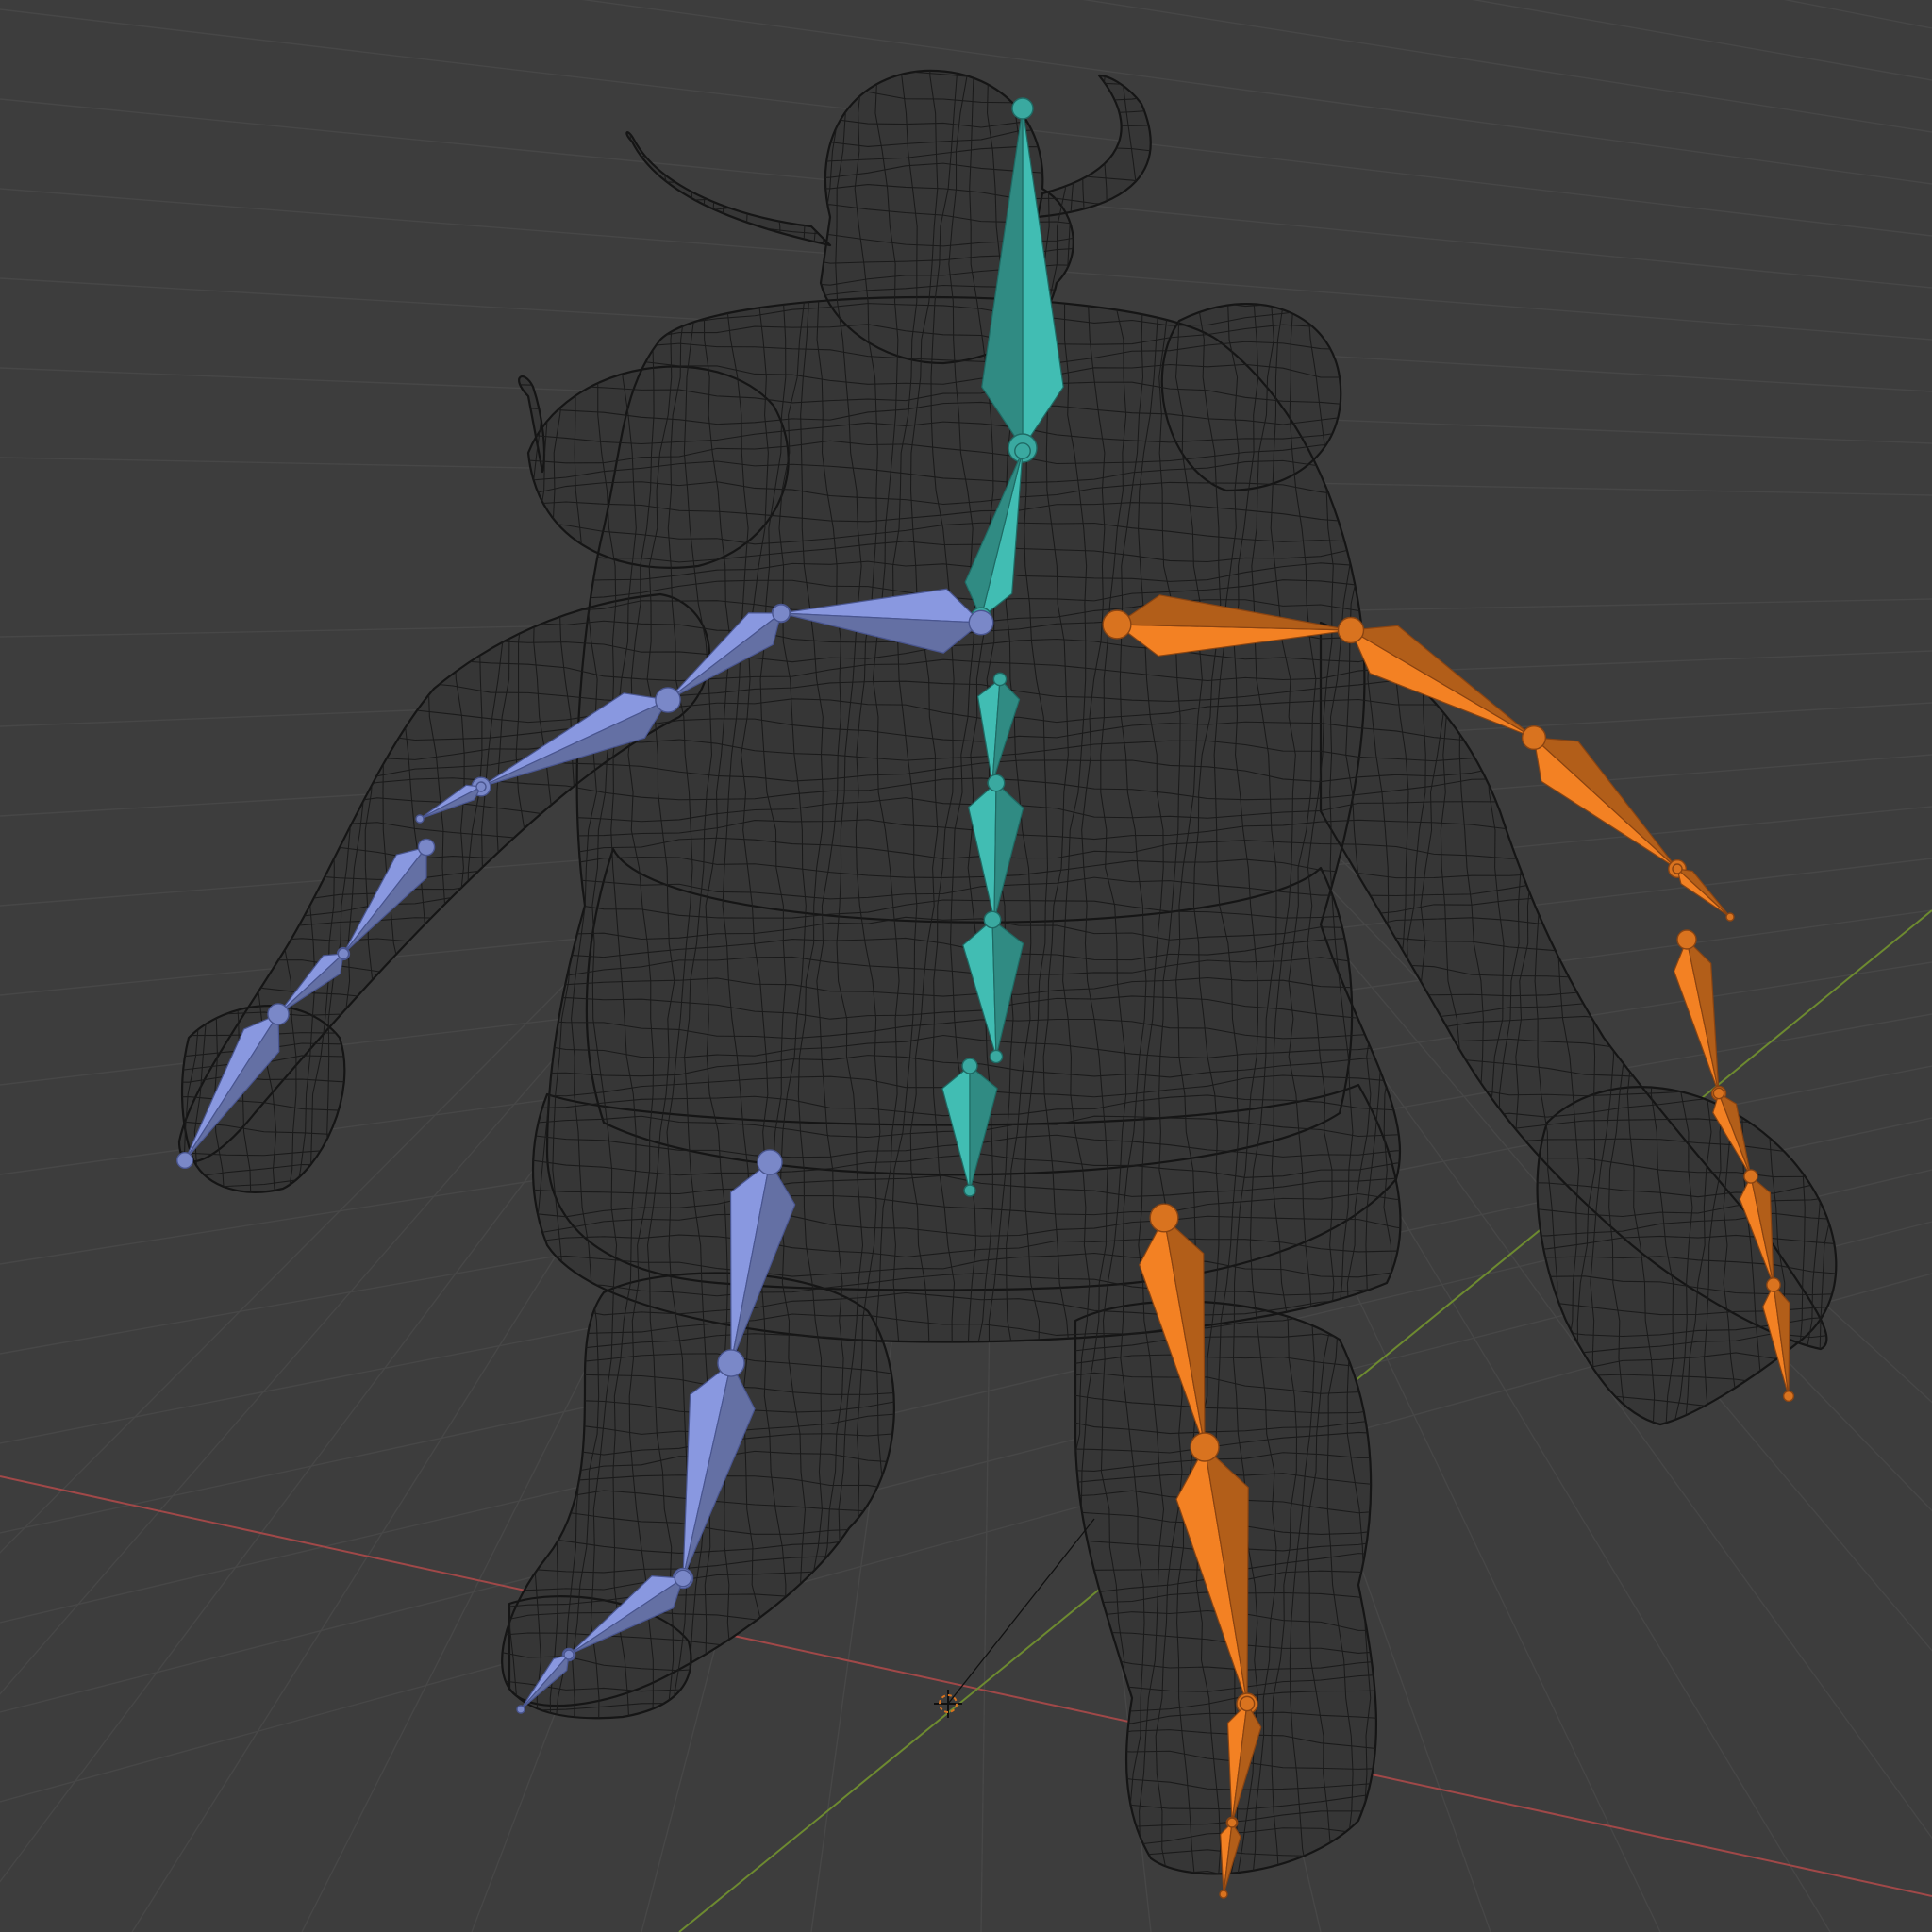  I want to click on bone-hand-right, so click(1704, 893).